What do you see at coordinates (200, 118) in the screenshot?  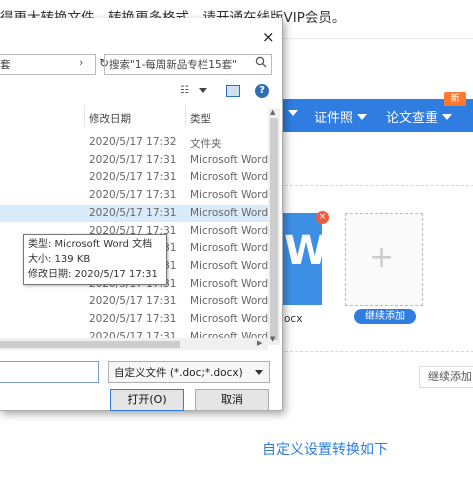 I see `column-header-type: 类型` at bounding box center [200, 118].